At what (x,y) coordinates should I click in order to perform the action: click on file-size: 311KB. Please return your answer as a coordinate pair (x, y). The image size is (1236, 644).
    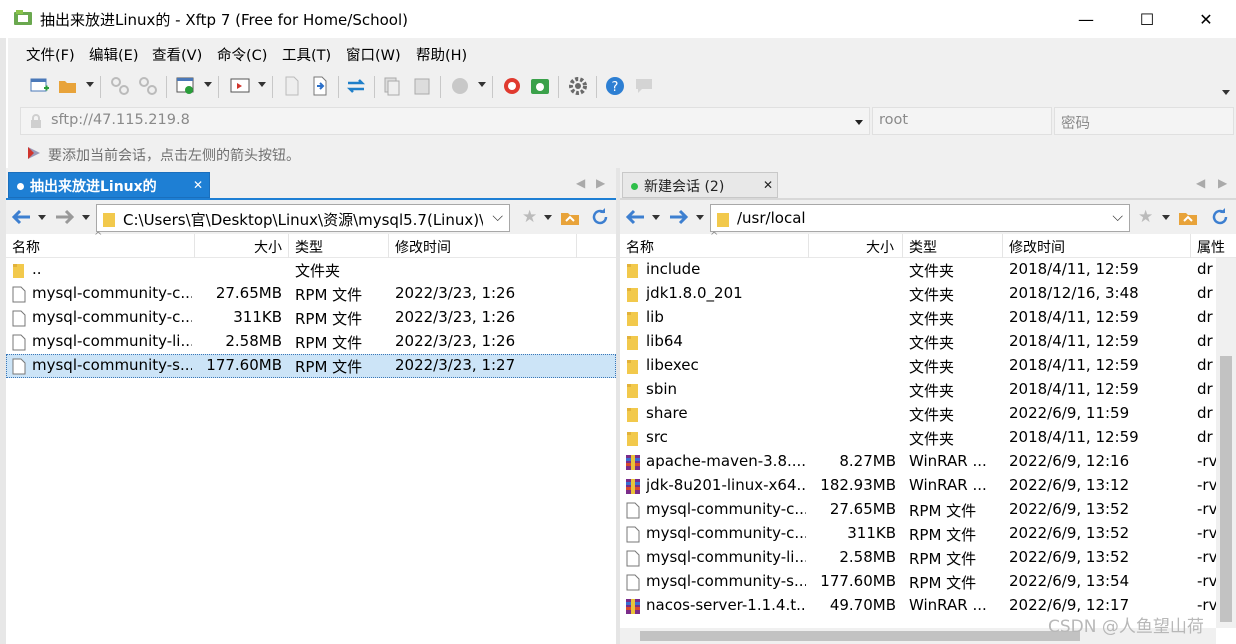
    Looking at the image, I should click on (257, 317).